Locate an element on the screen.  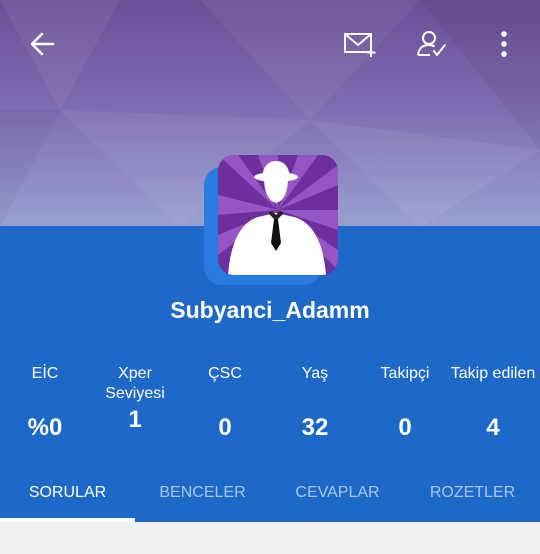
profile-avatar is located at coordinates (271, 222).